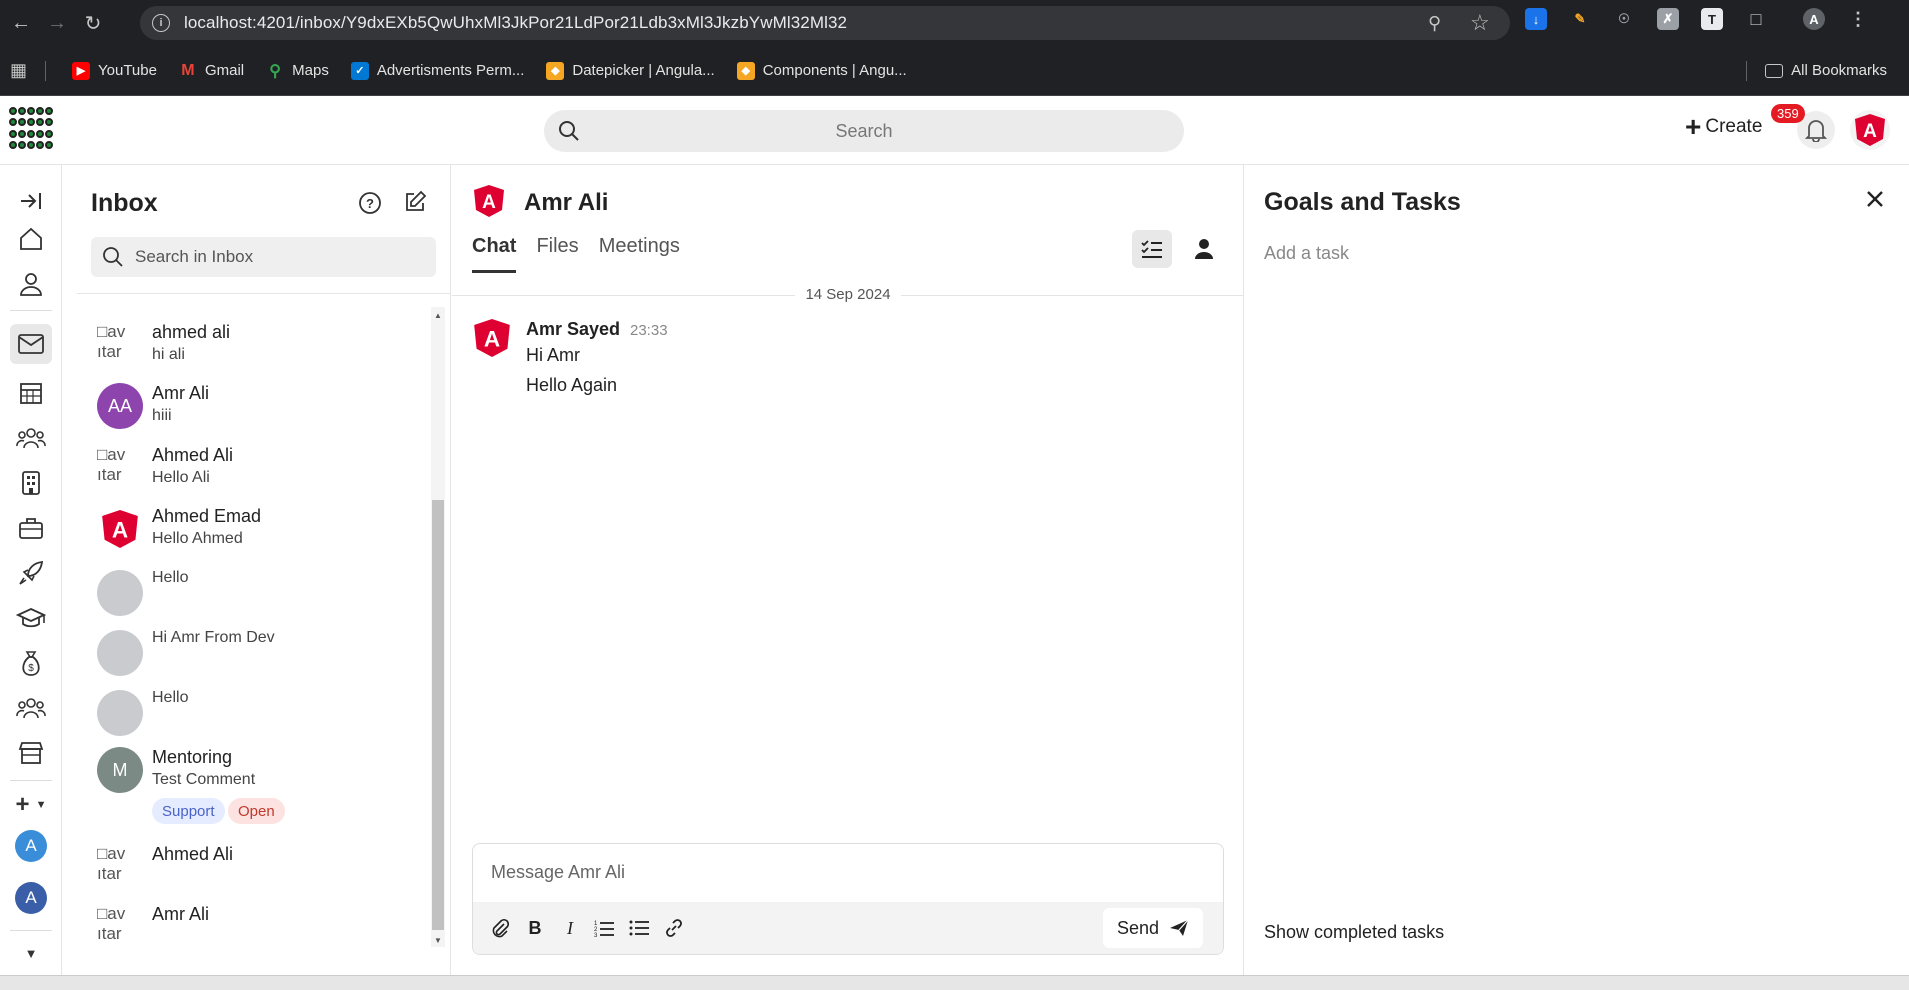 This screenshot has height=990, width=1909. What do you see at coordinates (1858, 19) in the screenshot?
I see `menu-icon: ⋮` at bounding box center [1858, 19].